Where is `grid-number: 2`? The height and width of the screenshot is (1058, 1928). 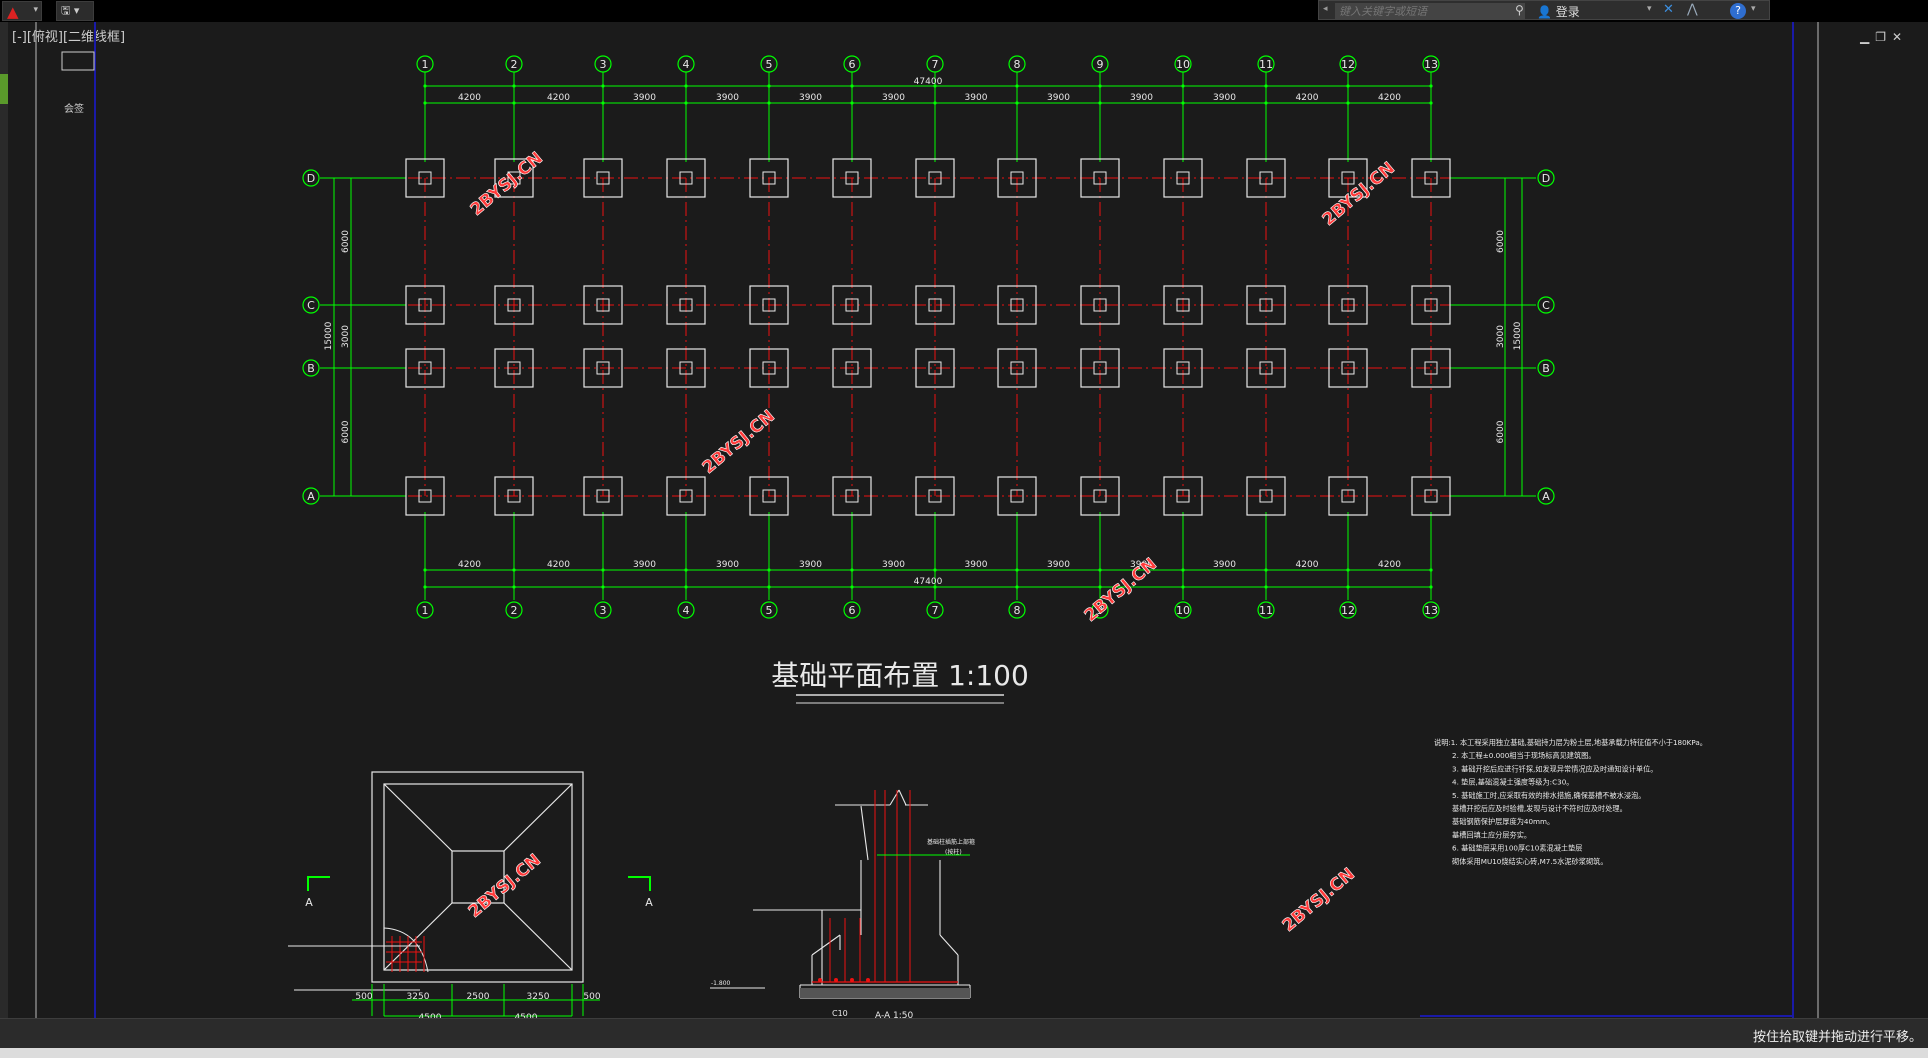 grid-number: 2 is located at coordinates (514, 610).